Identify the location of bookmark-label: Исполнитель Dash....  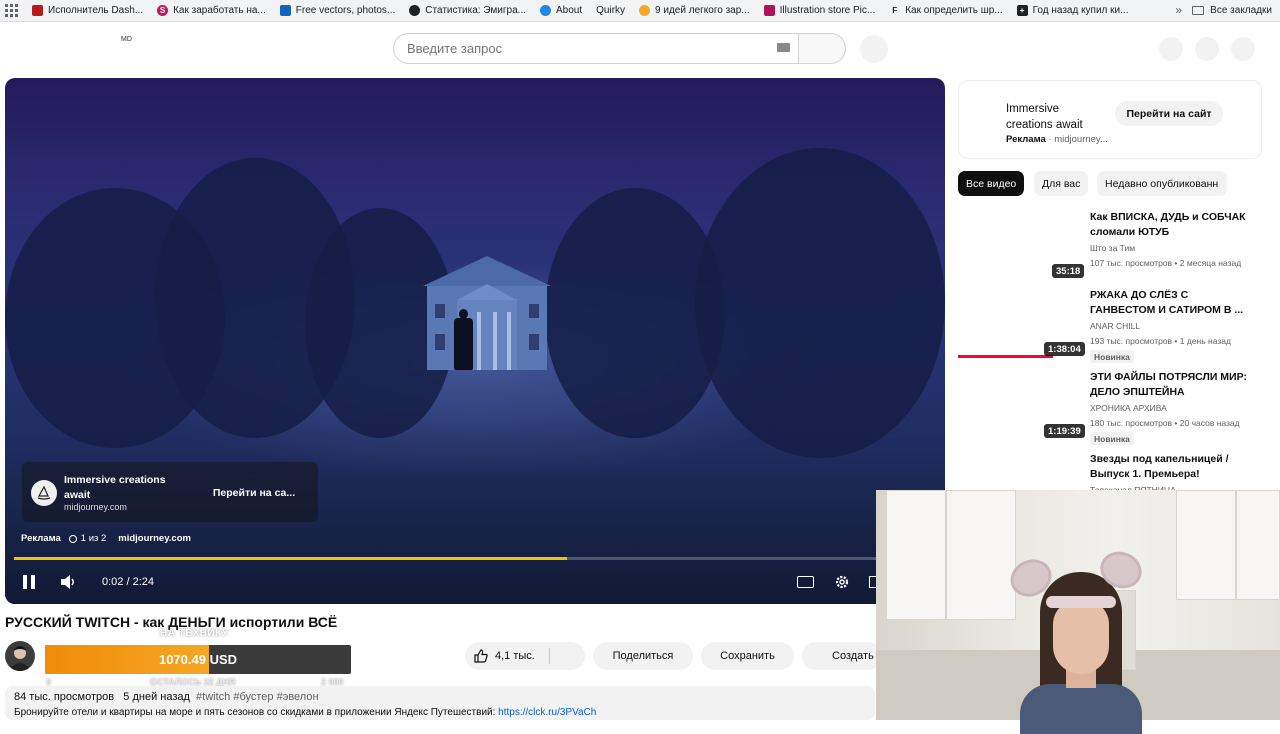
(96, 10).